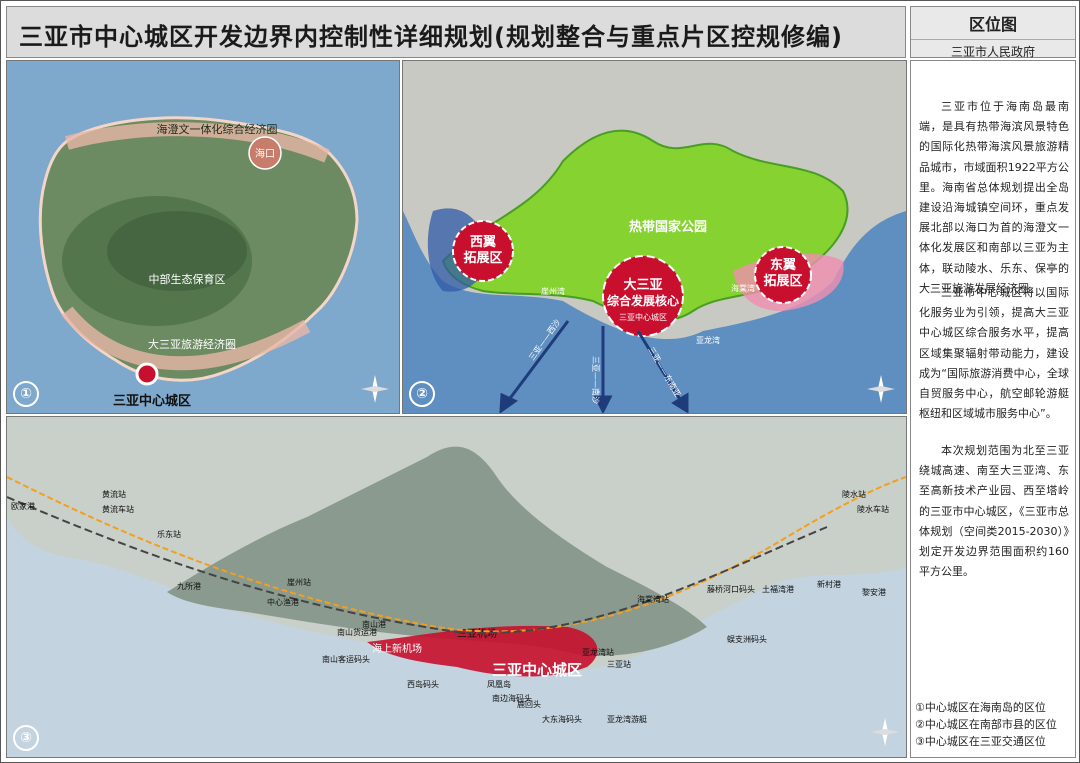 Image resolution: width=1080 pixels, height=763 pixels. I want to click on core-label-1: 大三亚, so click(642, 285).